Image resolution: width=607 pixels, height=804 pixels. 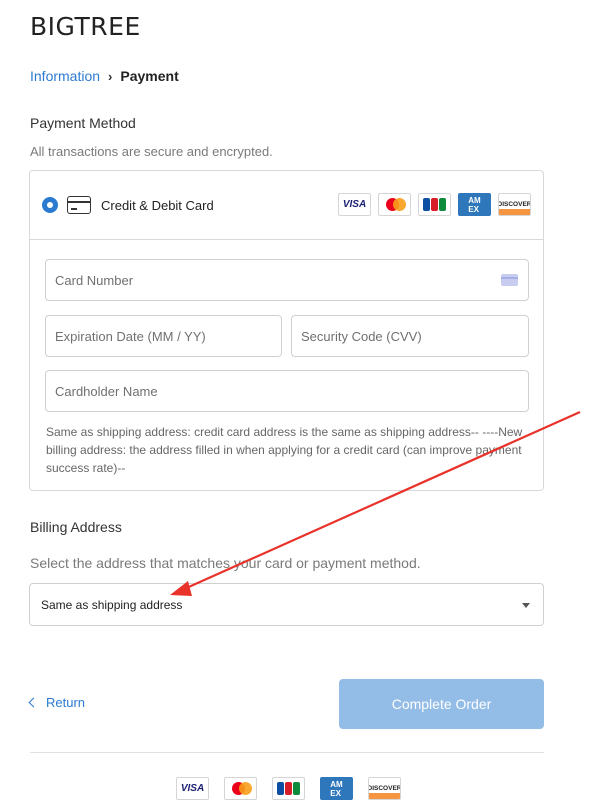 What do you see at coordinates (66, 702) in the screenshot?
I see `return-label: Return` at bounding box center [66, 702].